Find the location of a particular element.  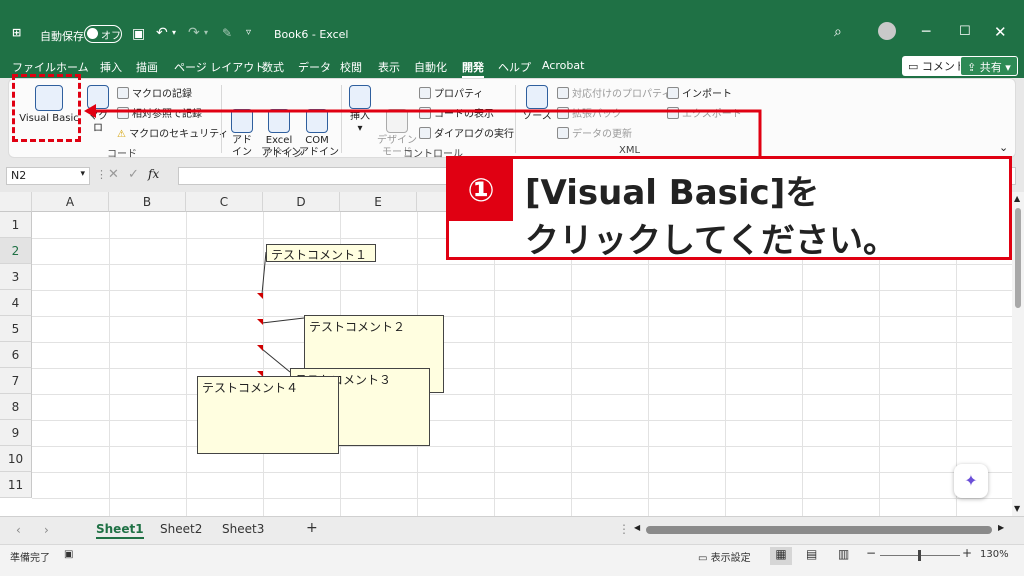

next-sheet-icon: › is located at coordinates (46, 530).